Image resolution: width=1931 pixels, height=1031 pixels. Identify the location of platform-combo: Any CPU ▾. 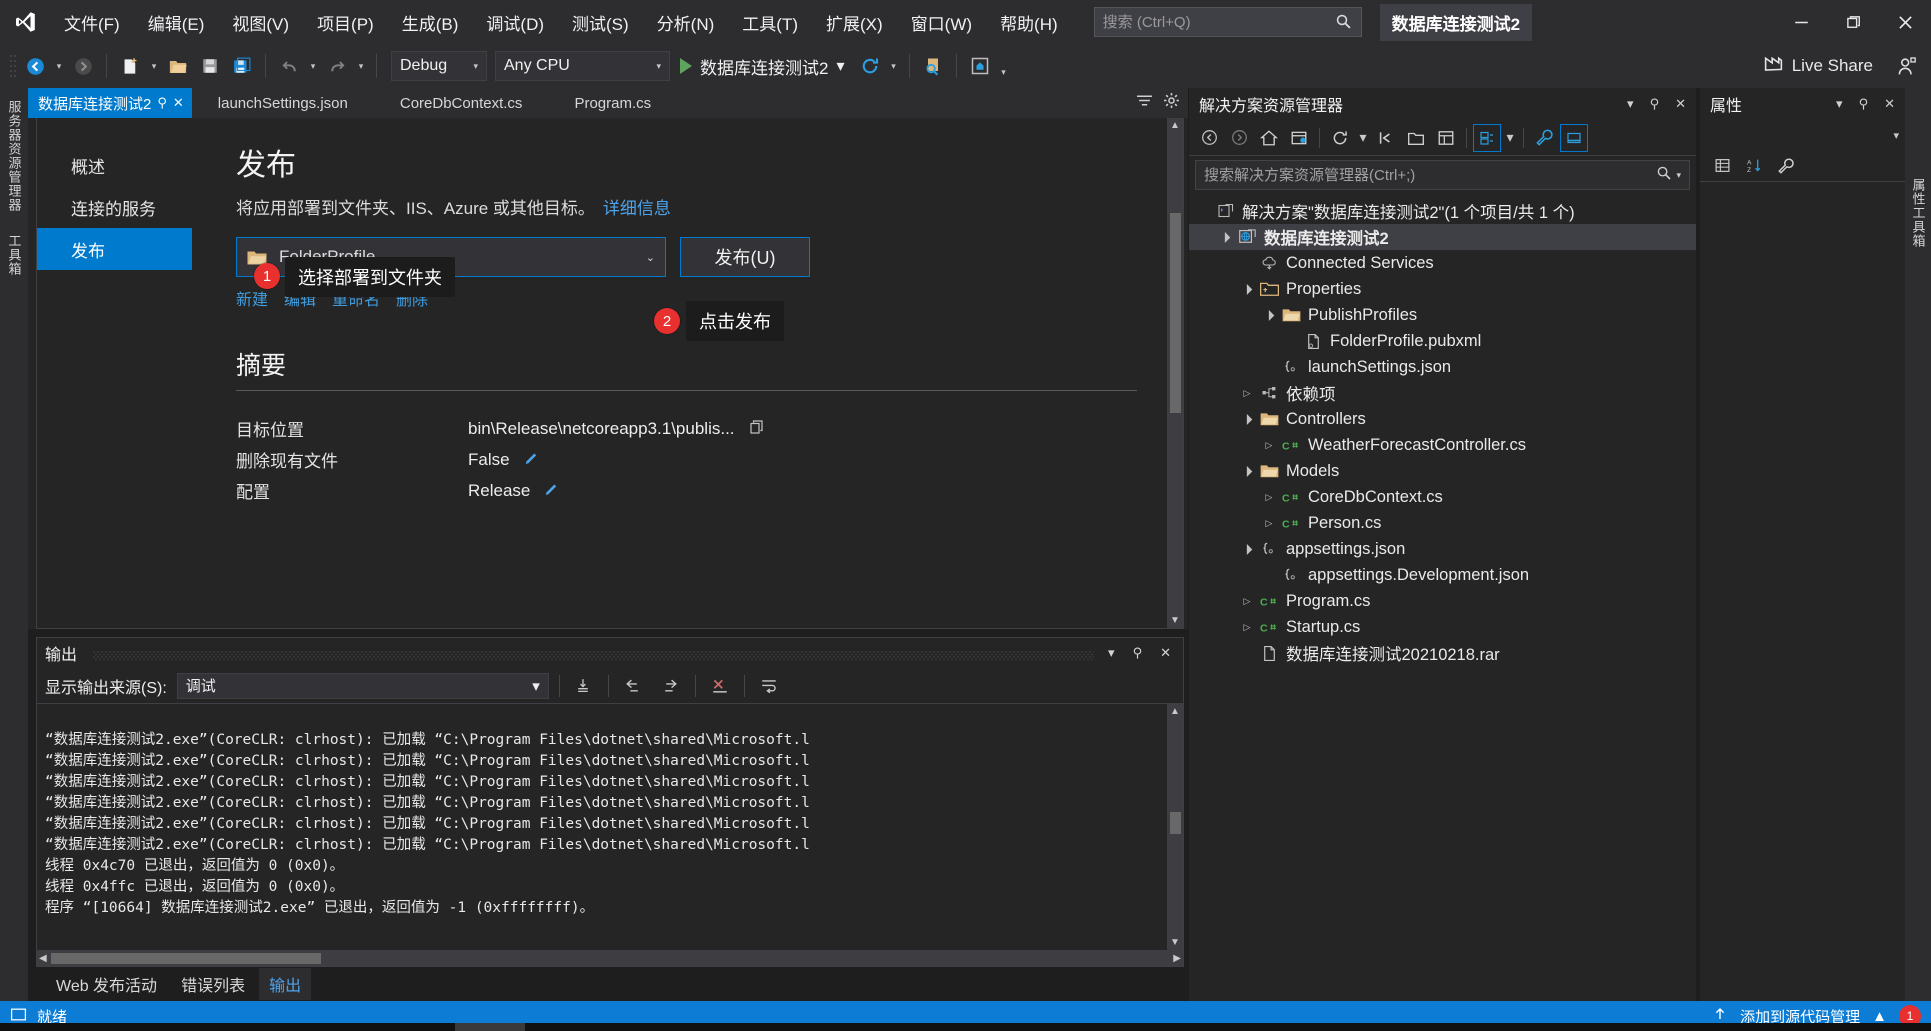
(582, 66).